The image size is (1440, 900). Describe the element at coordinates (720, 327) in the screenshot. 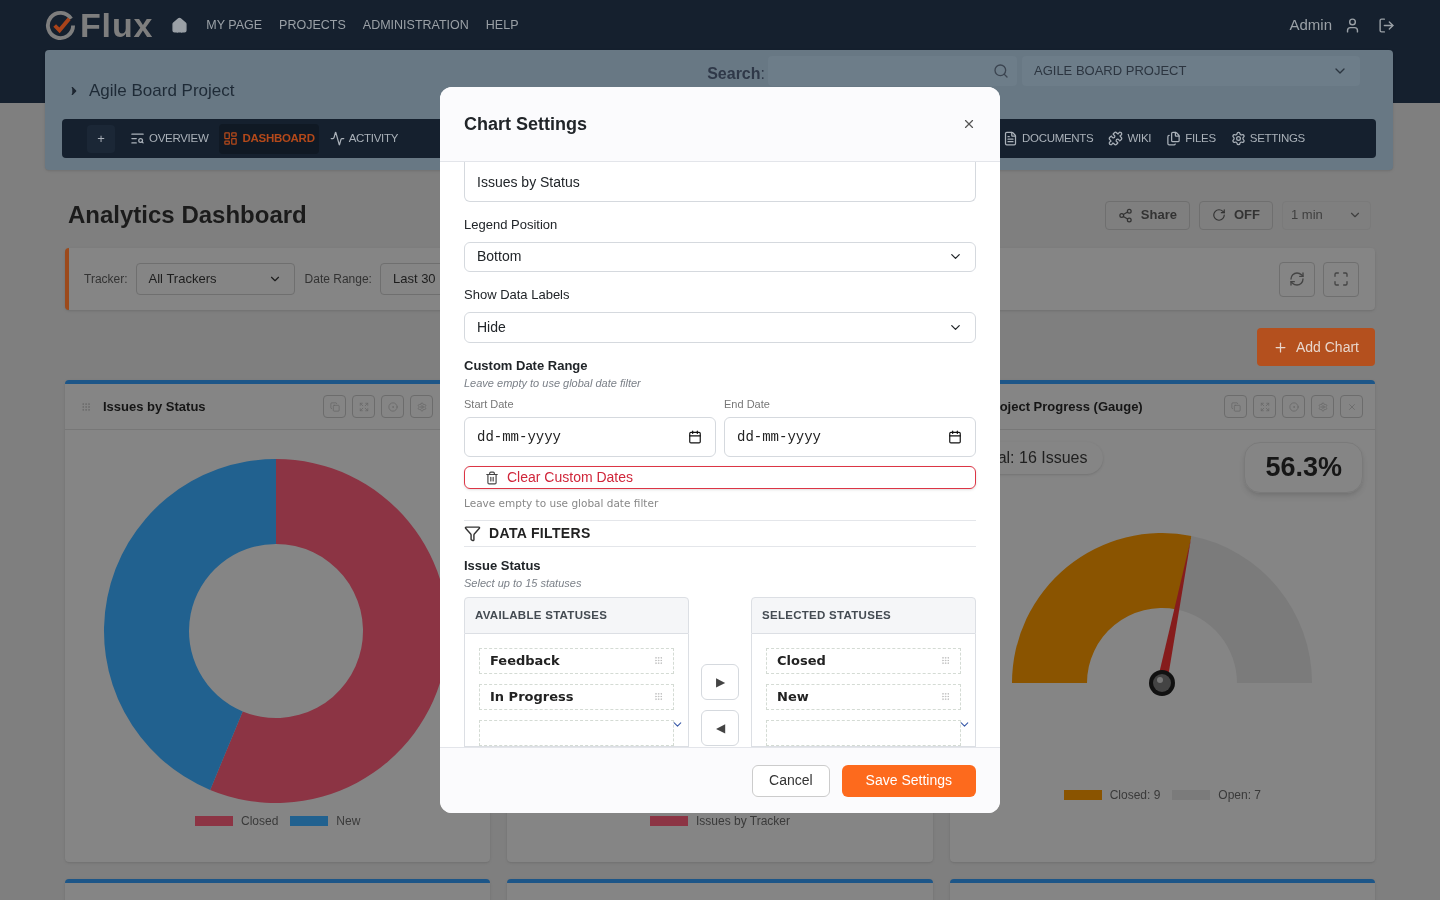

I see `data-labels-select: Hide` at that location.